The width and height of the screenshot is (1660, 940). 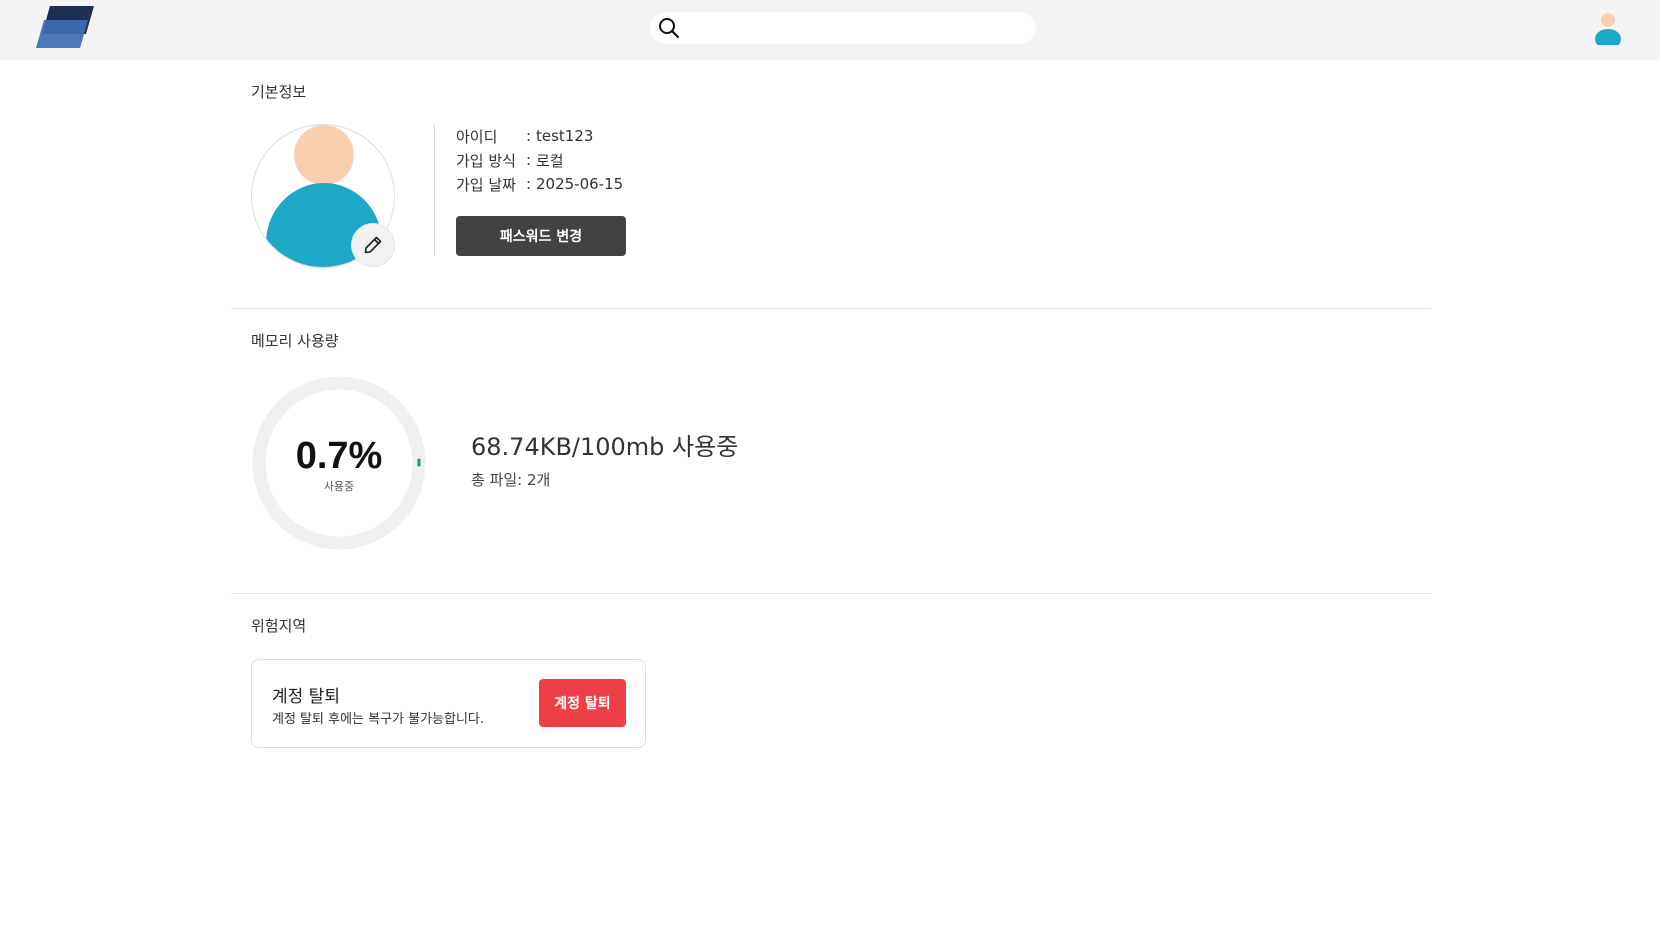 I want to click on info-label: 가입 방식, so click(x=486, y=160).